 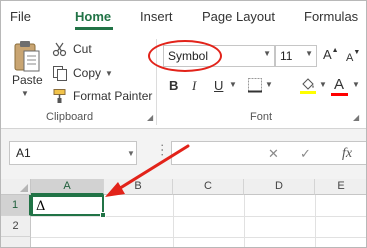 I want to click on borders-icon, so click(x=255, y=85).